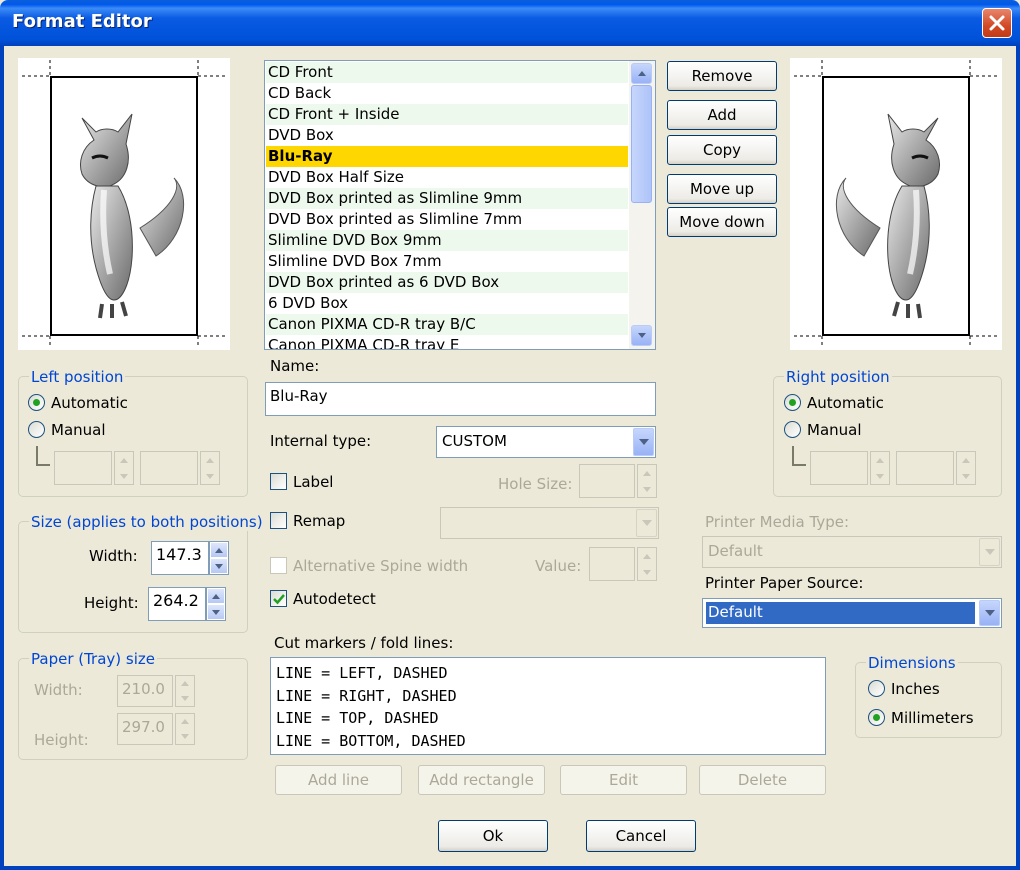  What do you see at coordinates (278, 565) in the screenshot?
I see `alt-spine-checkbox` at bounding box center [278, 565].